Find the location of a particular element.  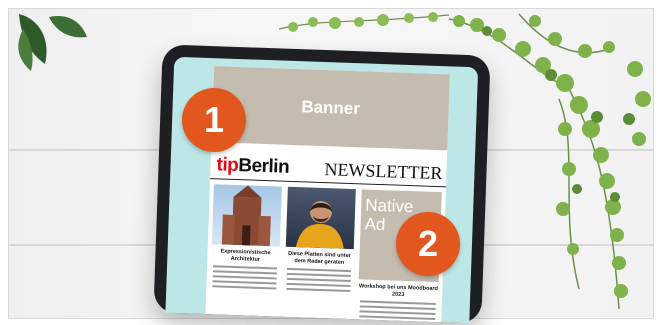

banner-label: Banner is located at coordinates (331, 108).